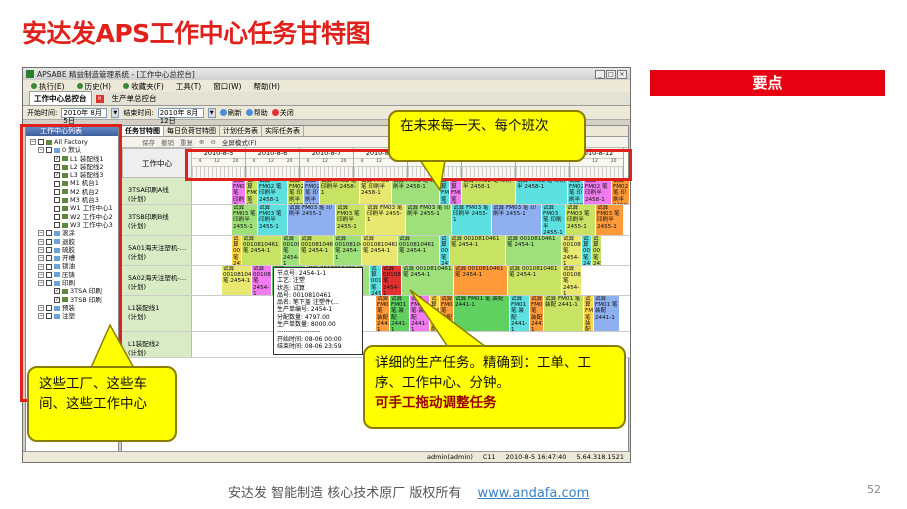  I want to click on tab-actual-tasks: 实际任务表, so click(283, 131).